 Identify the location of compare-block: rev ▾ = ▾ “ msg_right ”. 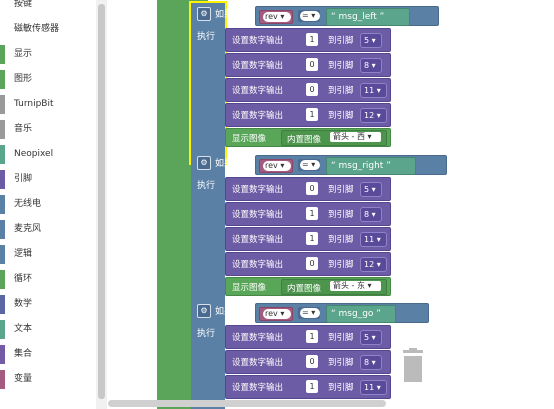
(351, 165).